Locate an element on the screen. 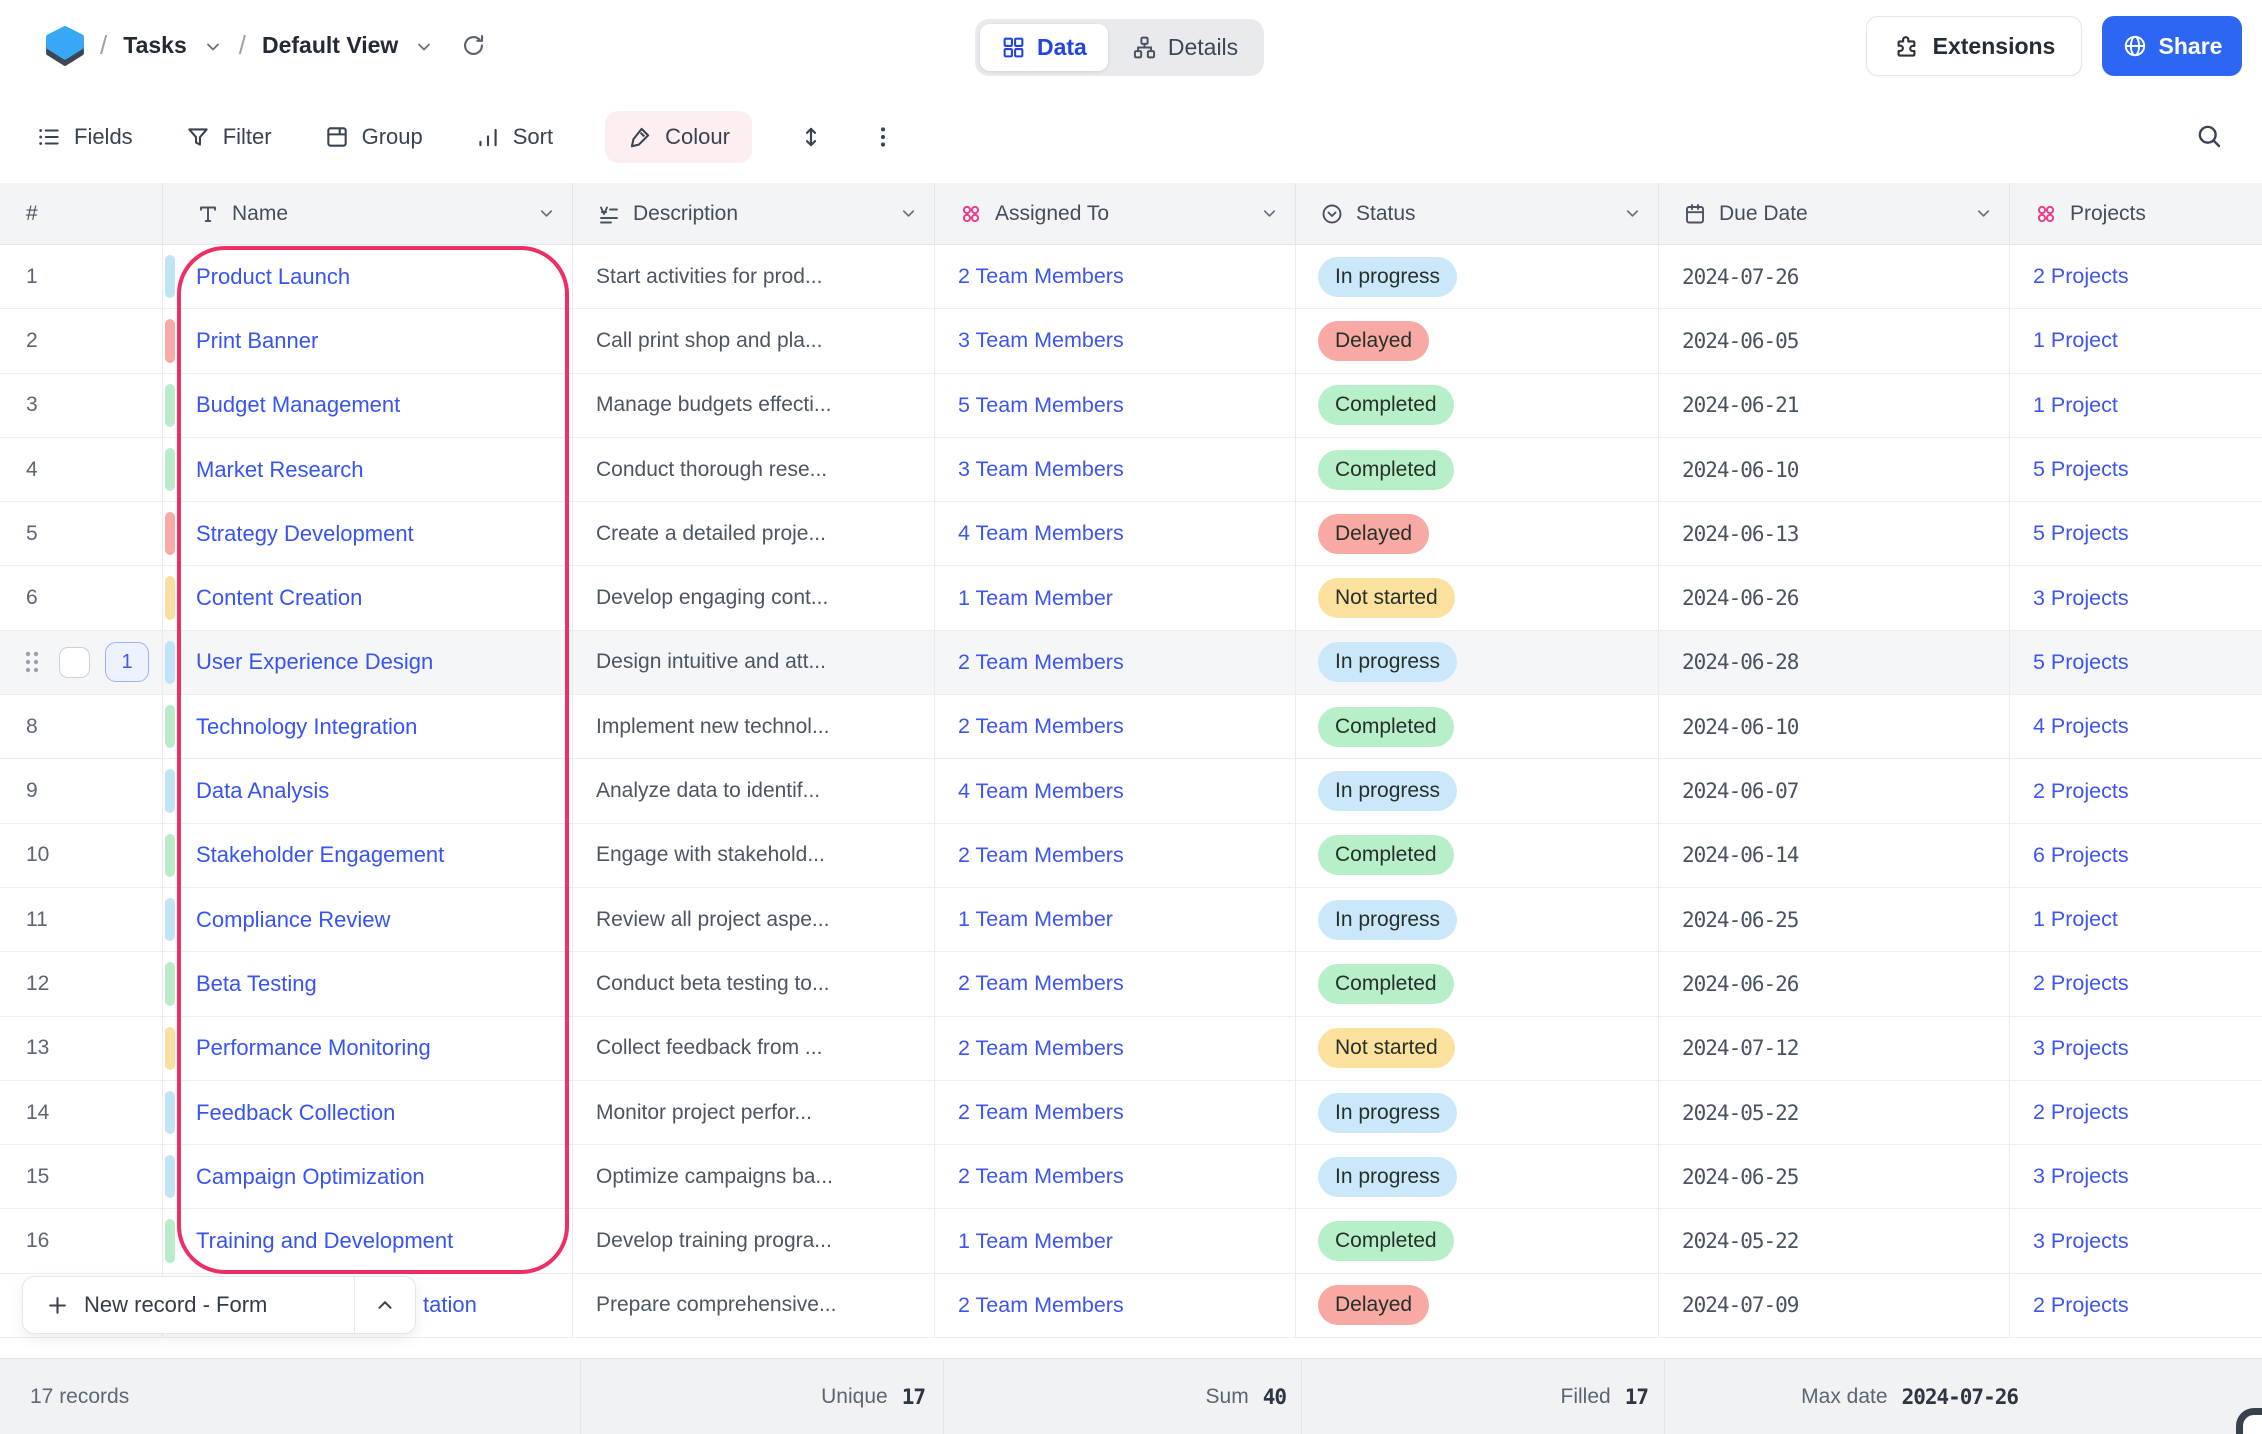 The image size is (2262, 1434). due-date-cell: 2024-06-26 is located at coordinates (1834, 984).